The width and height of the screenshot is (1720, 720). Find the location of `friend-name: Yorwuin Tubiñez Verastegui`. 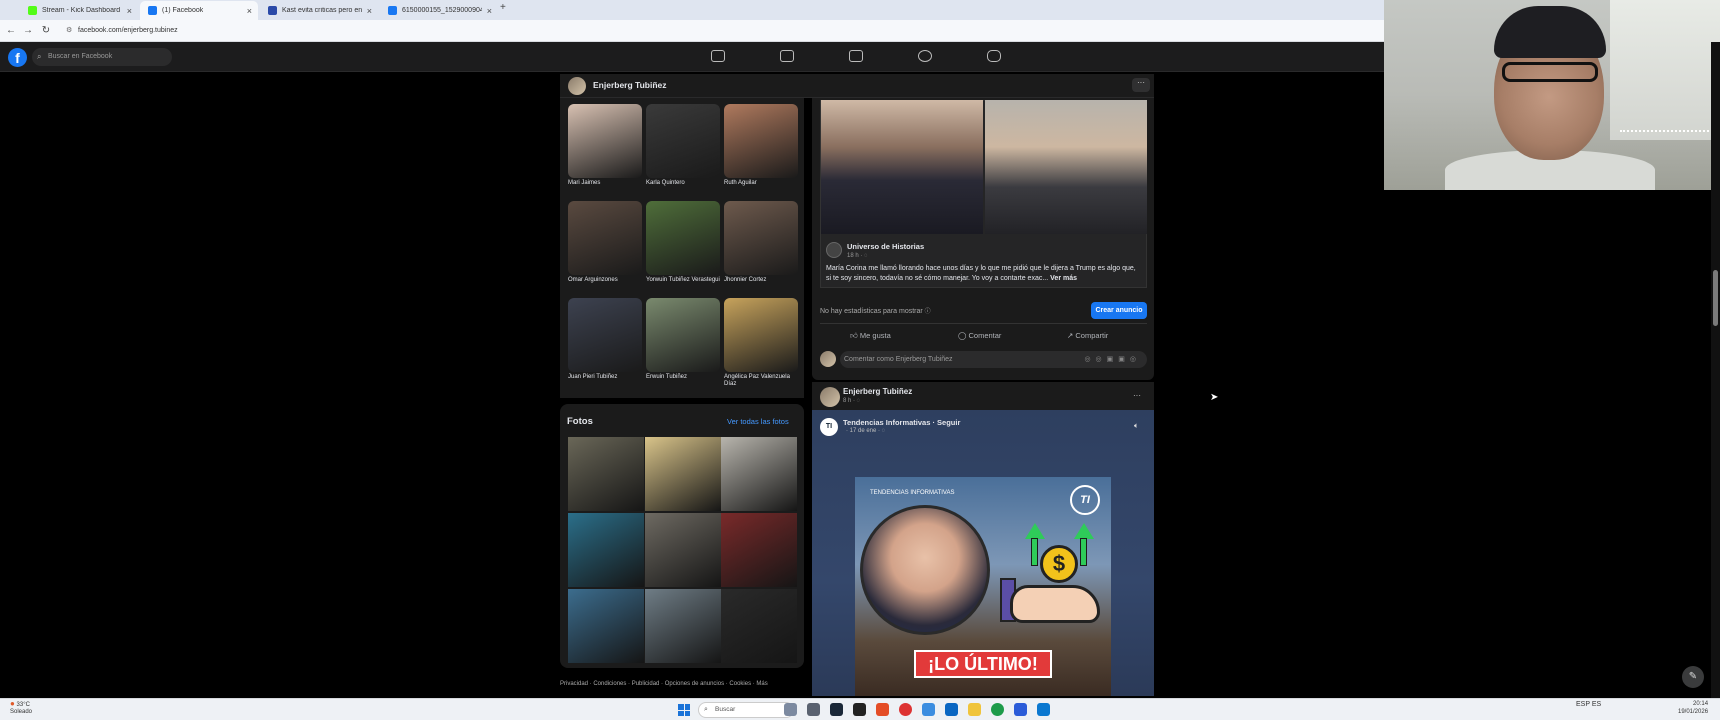

friend-name: Yorwuin Tubiñez Verastegui is located at coordinates (683, 280).